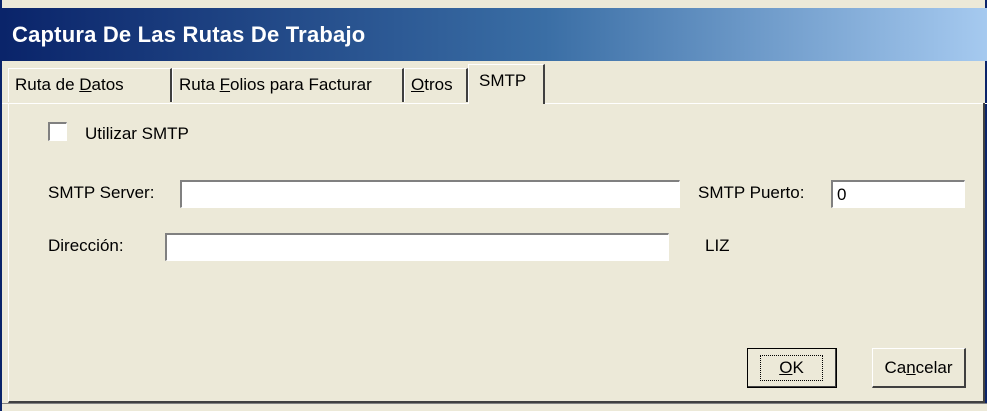 The width and height of the screenshot is (987, 411). I want to click on use-smtp-label: Utilizar SMTP, so click(137, 134).